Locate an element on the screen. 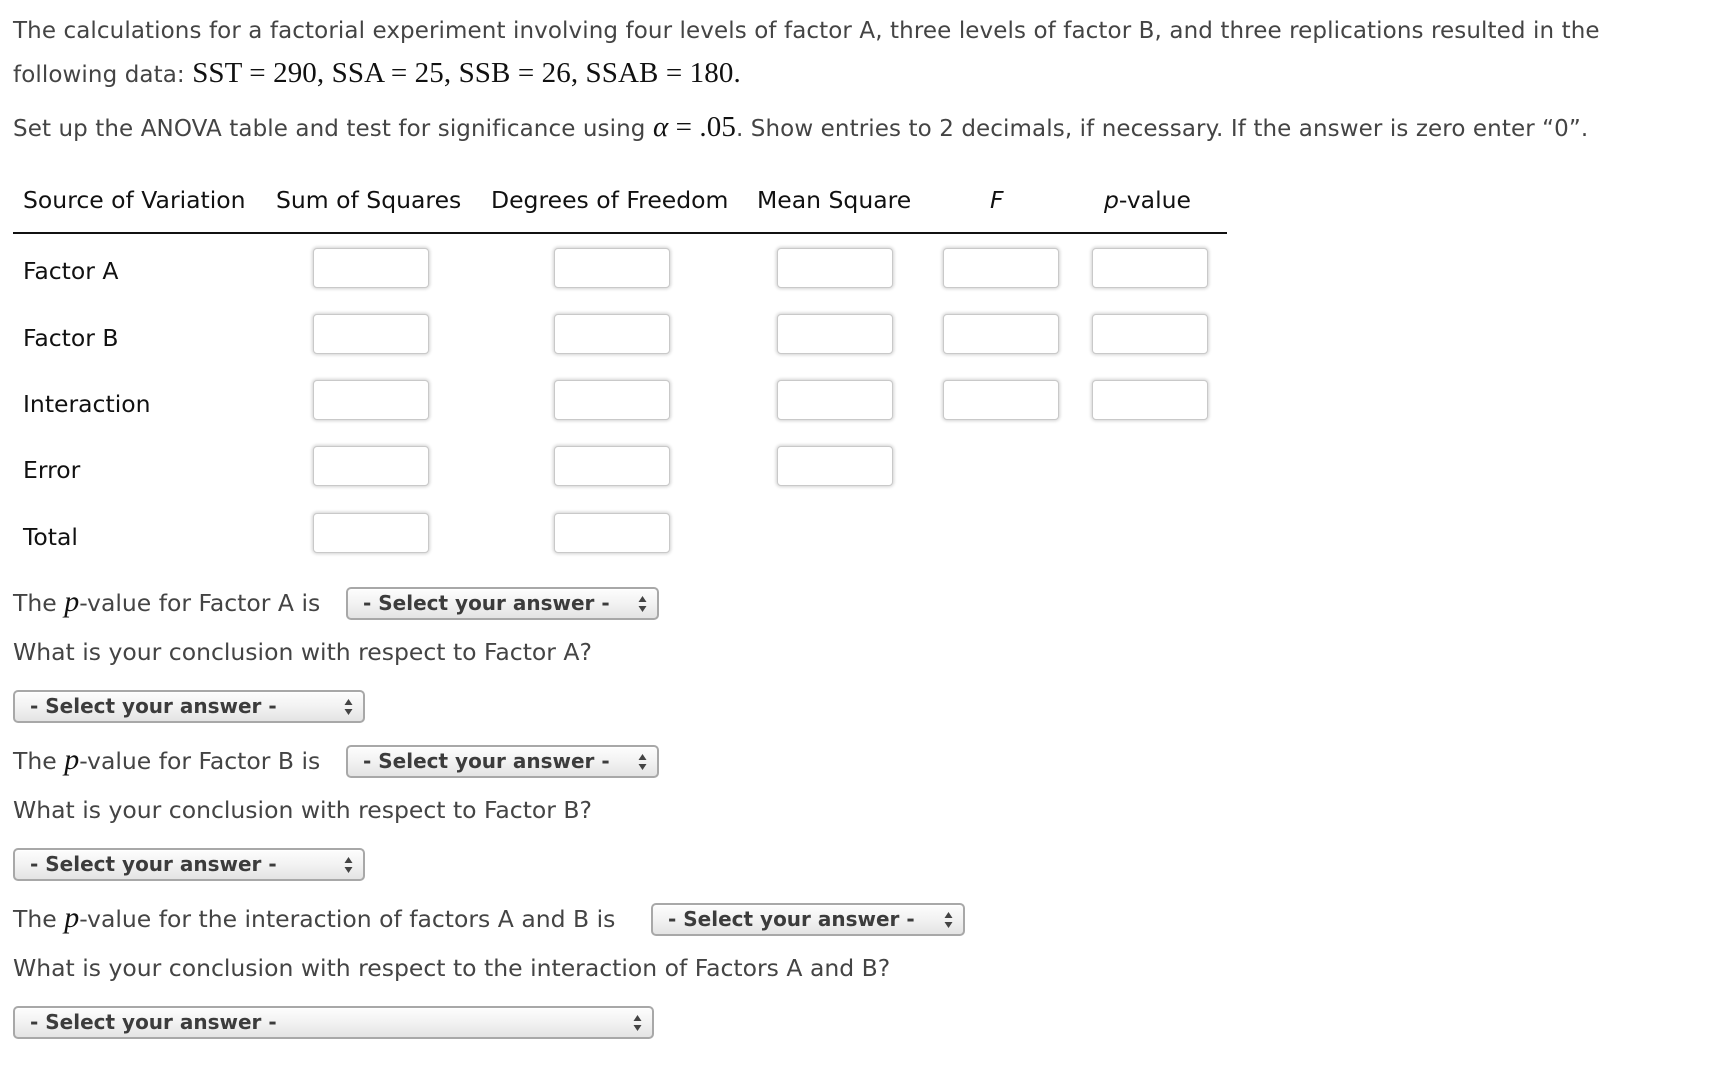  column-header-p-value: p-value is located at coordinates (1147, 200).